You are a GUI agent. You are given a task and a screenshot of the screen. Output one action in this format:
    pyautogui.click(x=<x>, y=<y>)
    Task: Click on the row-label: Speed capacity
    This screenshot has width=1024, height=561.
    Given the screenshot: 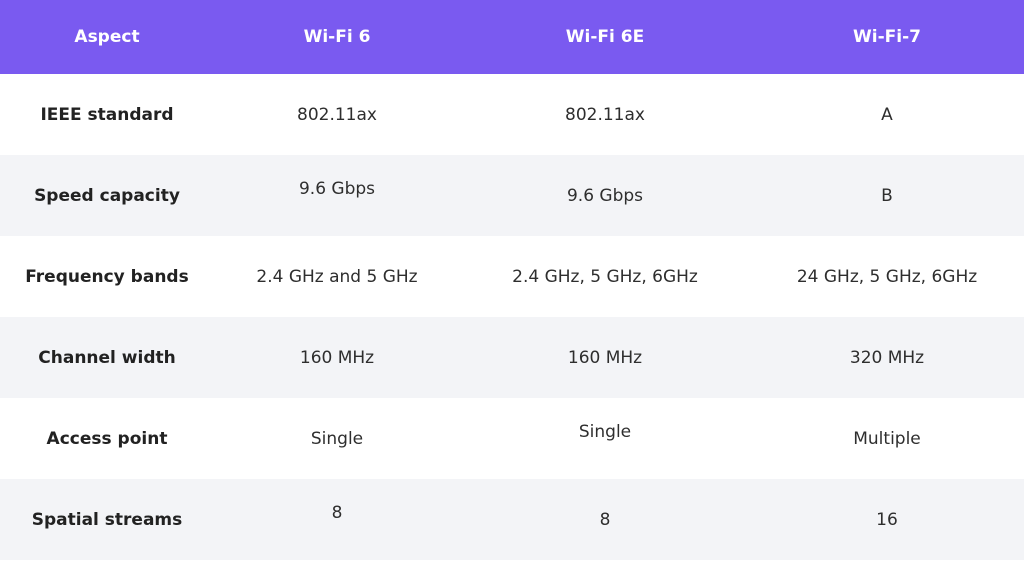 What is the action you would take?
    pyautogui.click(x=107, y=195)
    